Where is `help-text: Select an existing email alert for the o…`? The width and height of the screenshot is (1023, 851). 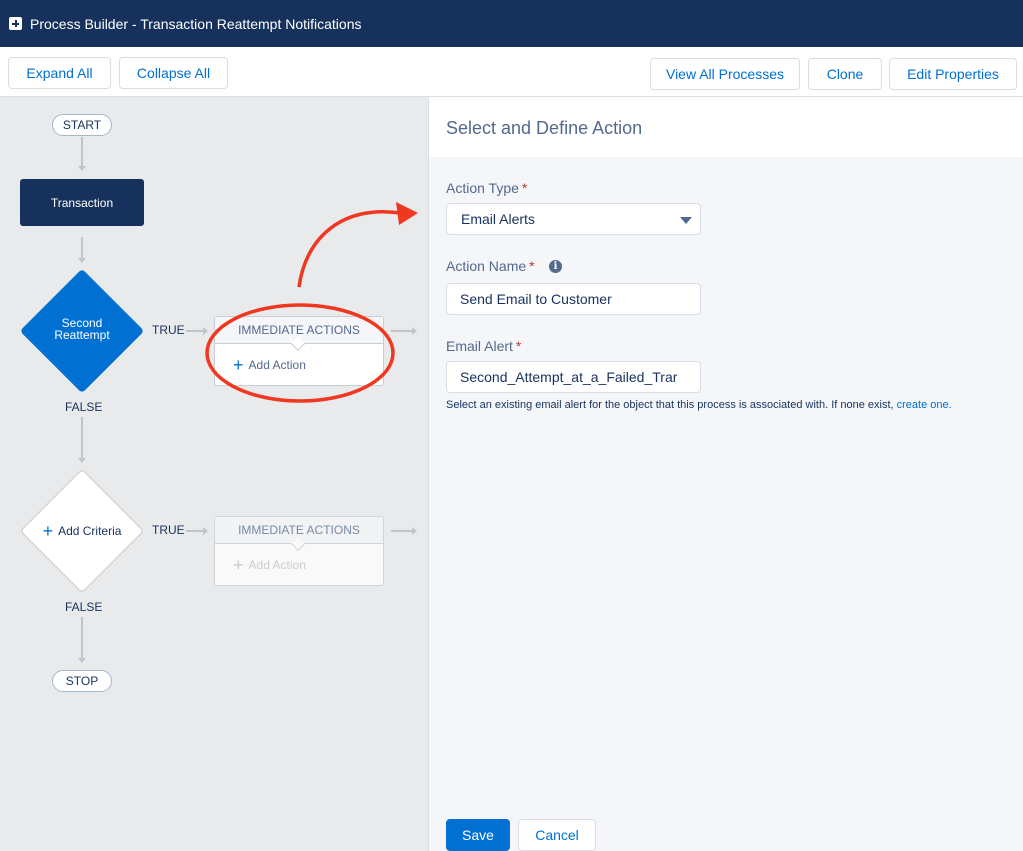
help-text: Select an existing email alert for the o… is located at coordinates (671, 405).